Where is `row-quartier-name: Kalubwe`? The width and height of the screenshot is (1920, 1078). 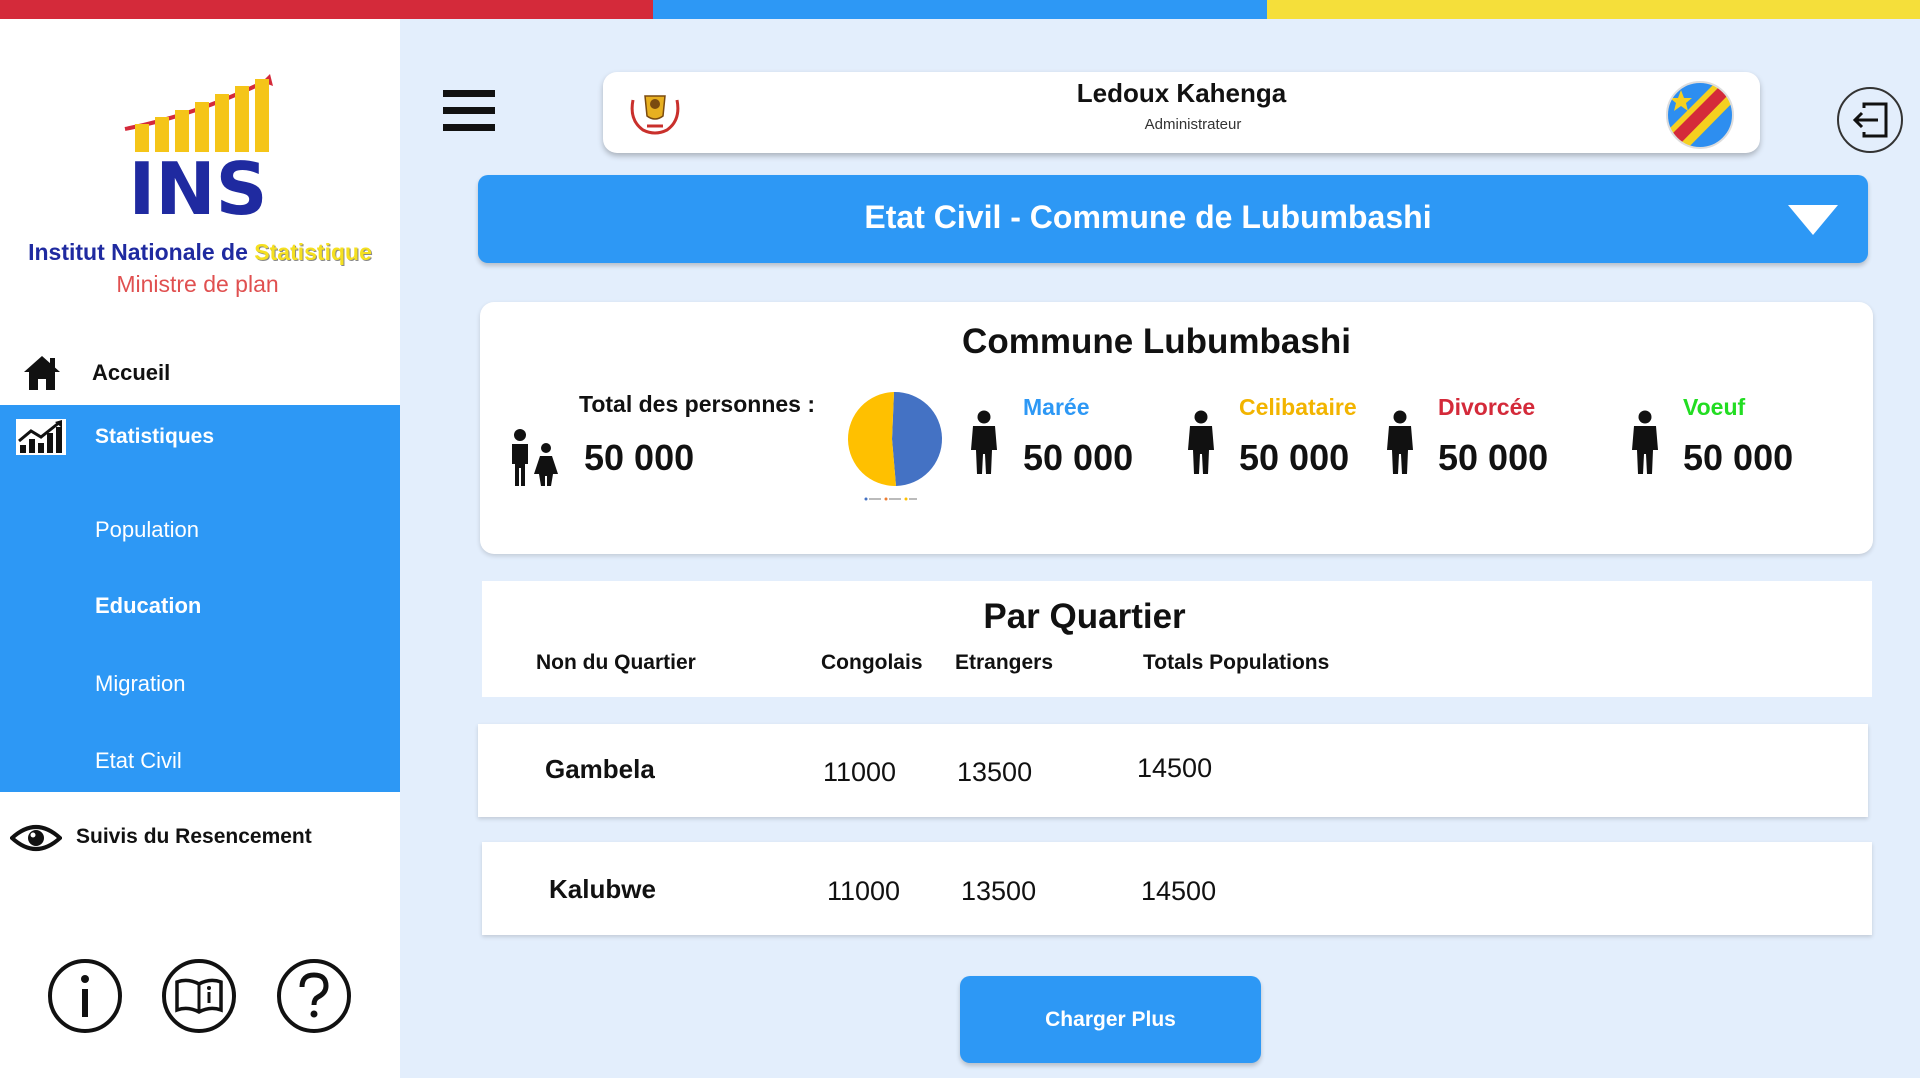 row-quartier-name: Kalubwe is located at coordinates (602, 889).